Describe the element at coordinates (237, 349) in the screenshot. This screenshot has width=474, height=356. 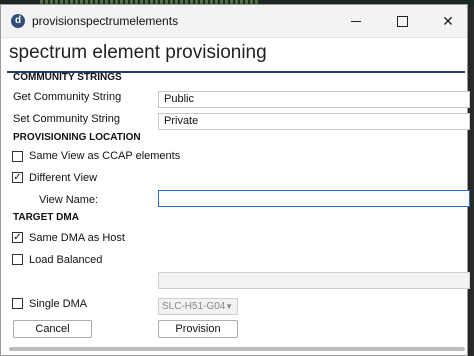
I see `horizontal-scrollbar` at that location.